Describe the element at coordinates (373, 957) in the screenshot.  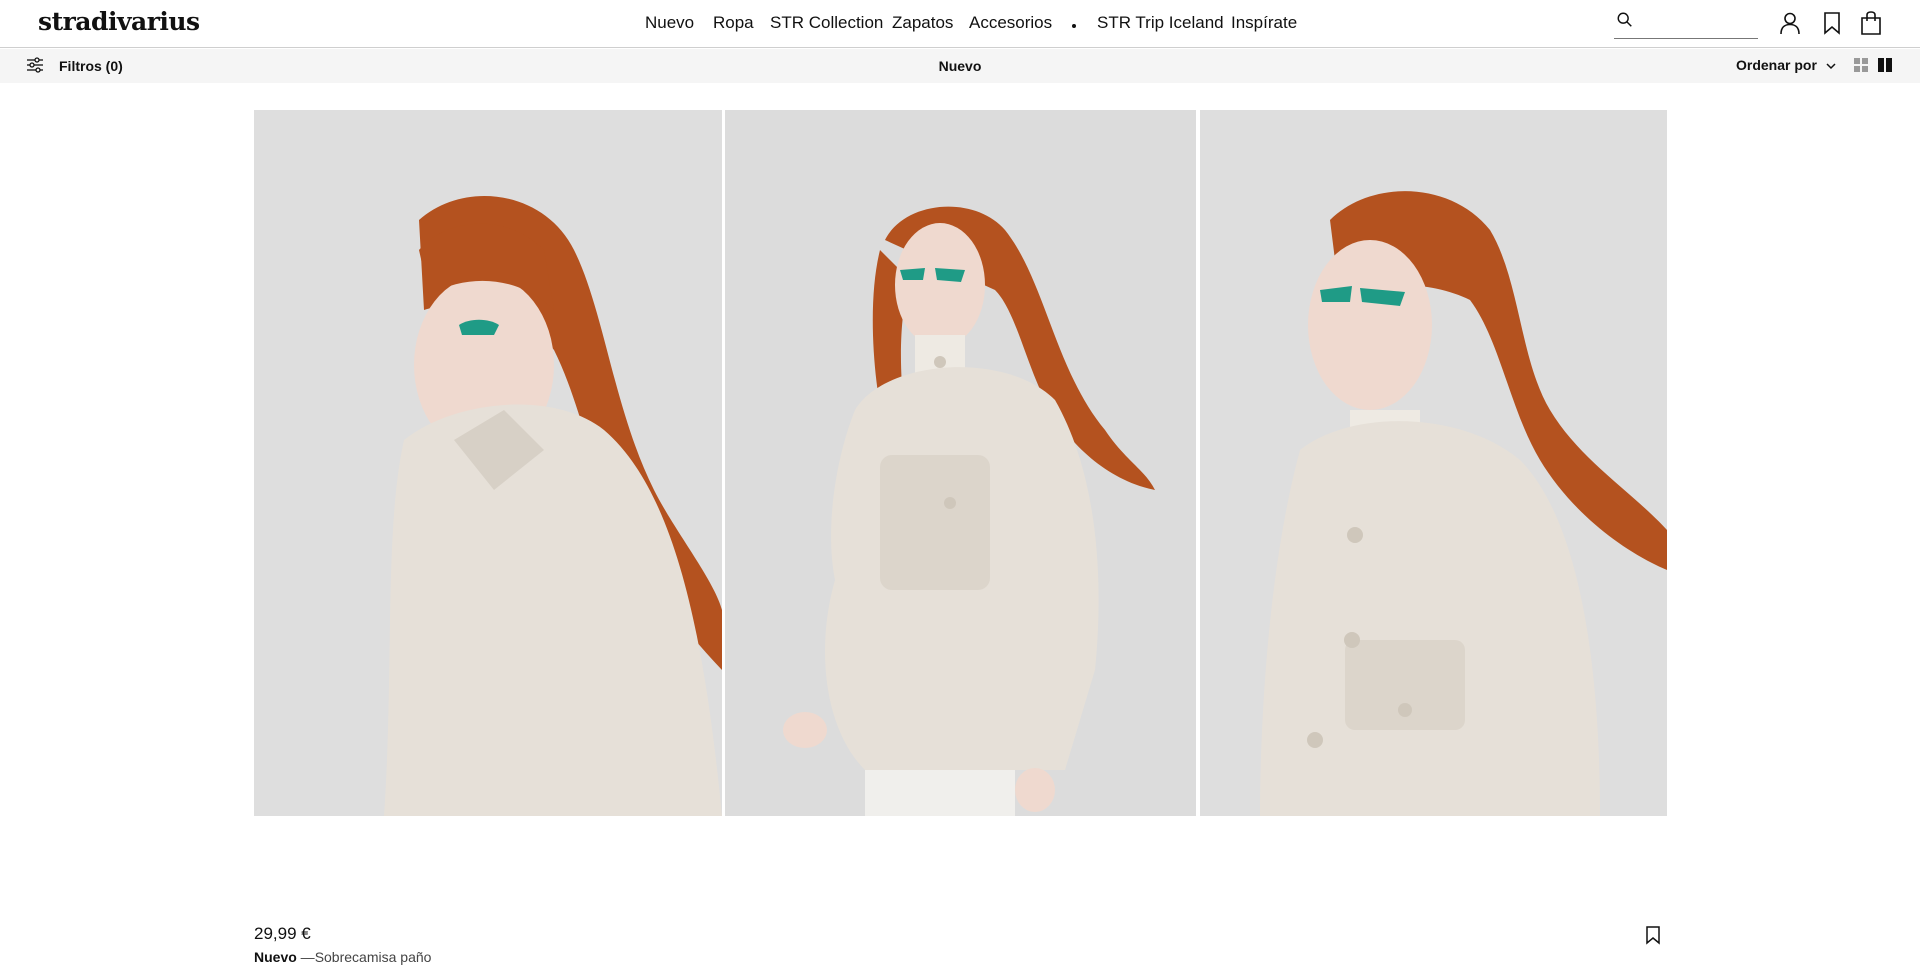
I see `product-name: Sobrecamisa paño` at that location.